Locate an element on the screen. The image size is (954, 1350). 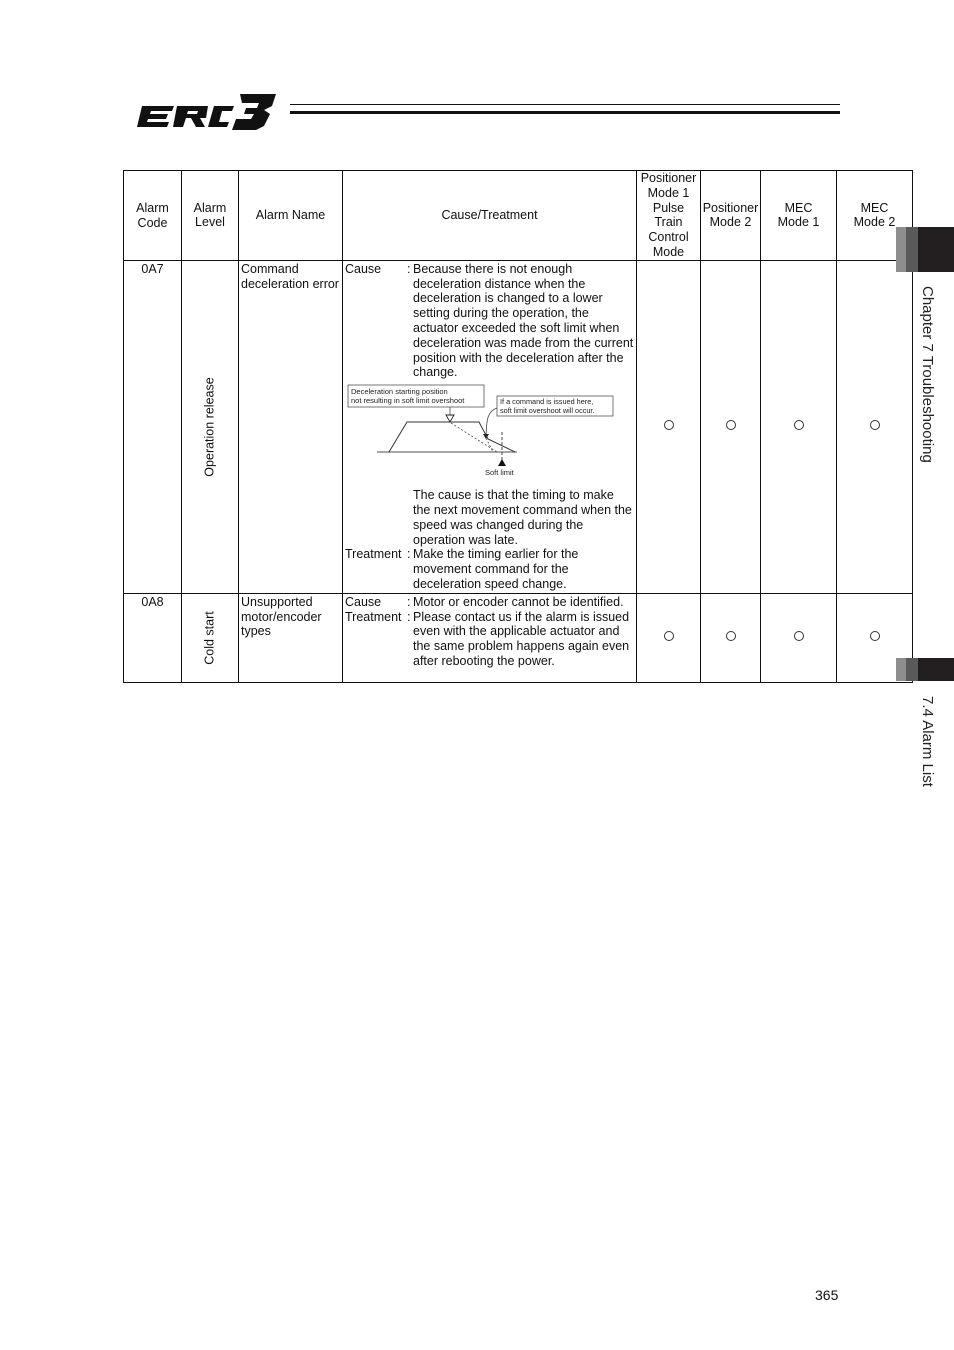
soft-limit-marker is located at coordinates (502, 463).